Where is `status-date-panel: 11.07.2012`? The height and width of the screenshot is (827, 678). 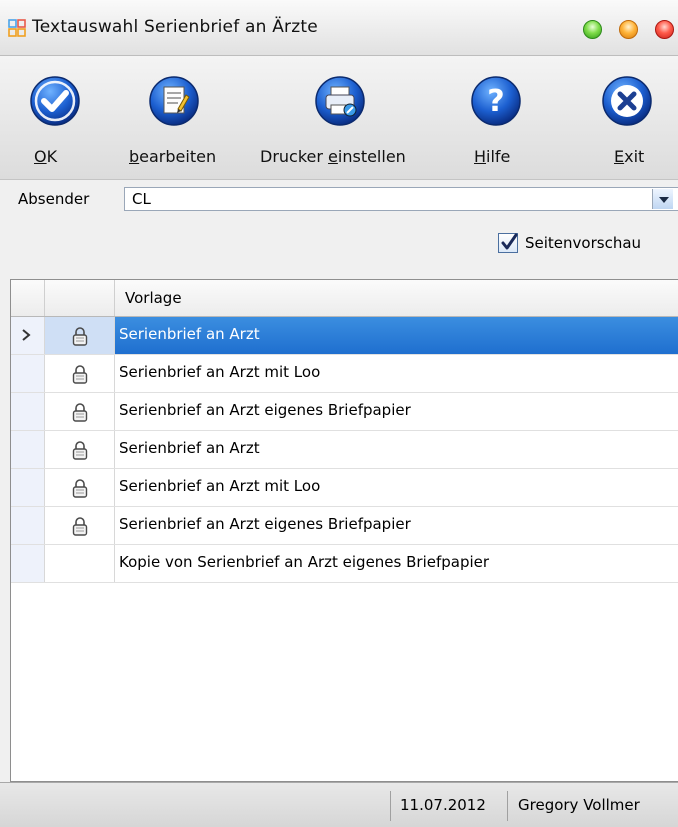 status-date-panel: 11.07.2012 is located at coordinates (448, 806).